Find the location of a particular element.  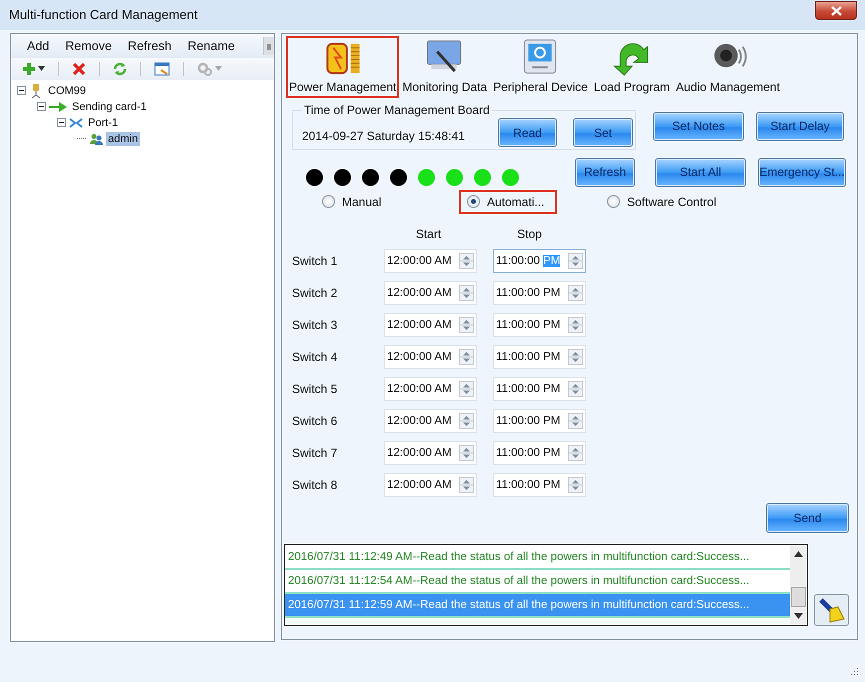

switch-label: Switch 2 is located at coordinates (315, 293).